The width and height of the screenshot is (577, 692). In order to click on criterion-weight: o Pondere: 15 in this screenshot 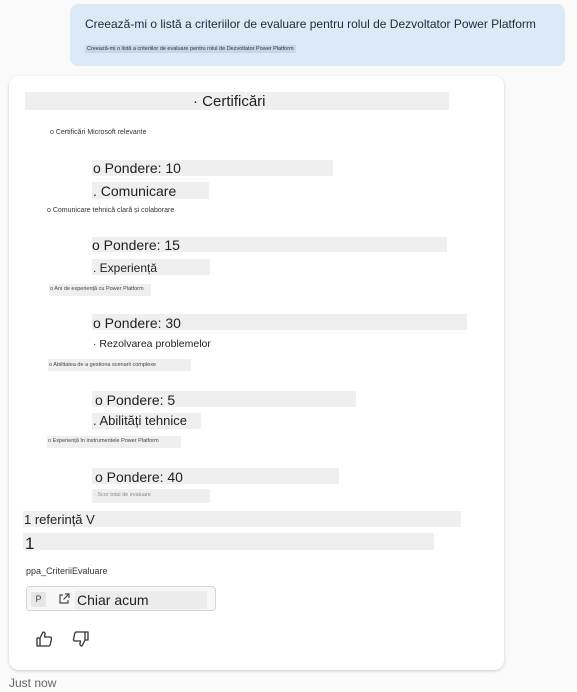, I will do `click(136, 245)`.